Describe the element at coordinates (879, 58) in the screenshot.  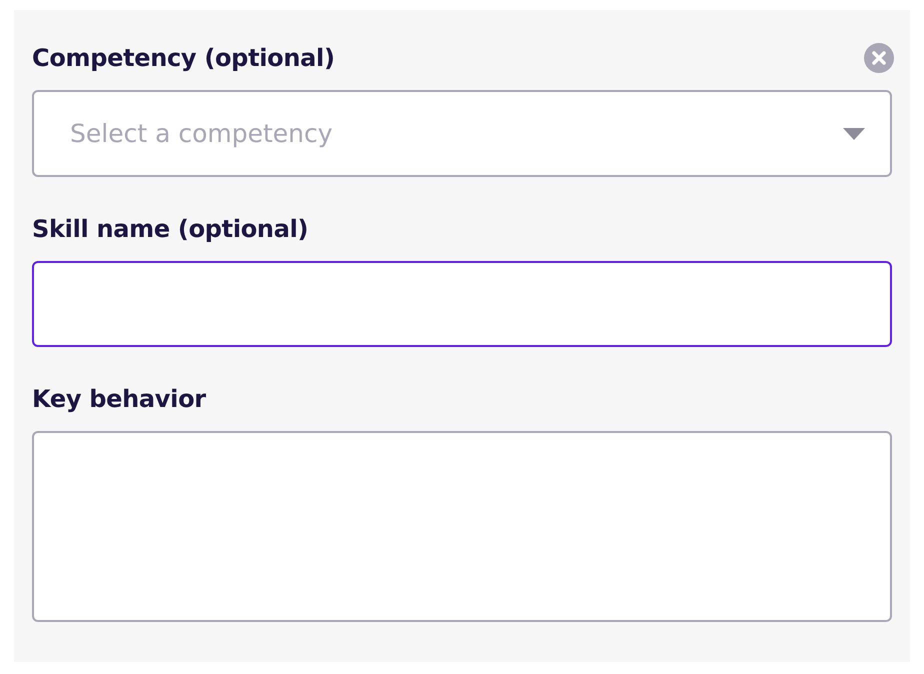
I see `close-icon` at that location.